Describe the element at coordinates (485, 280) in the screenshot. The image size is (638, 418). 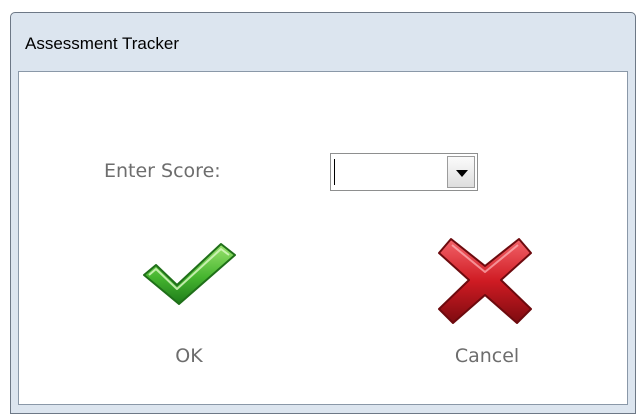
I see `x-icon` at that location.